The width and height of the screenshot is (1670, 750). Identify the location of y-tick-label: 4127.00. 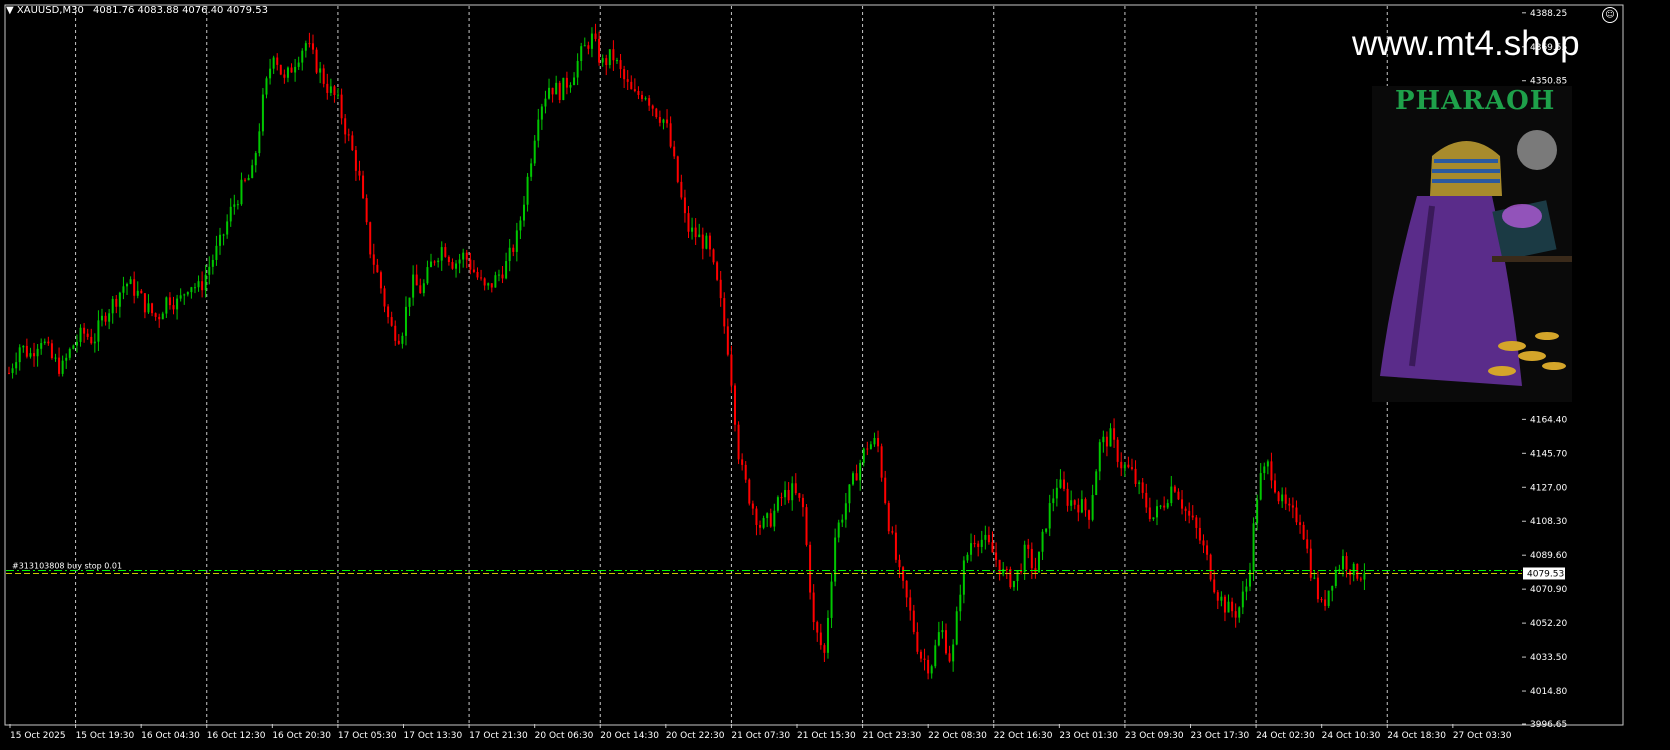
(1548, 488).